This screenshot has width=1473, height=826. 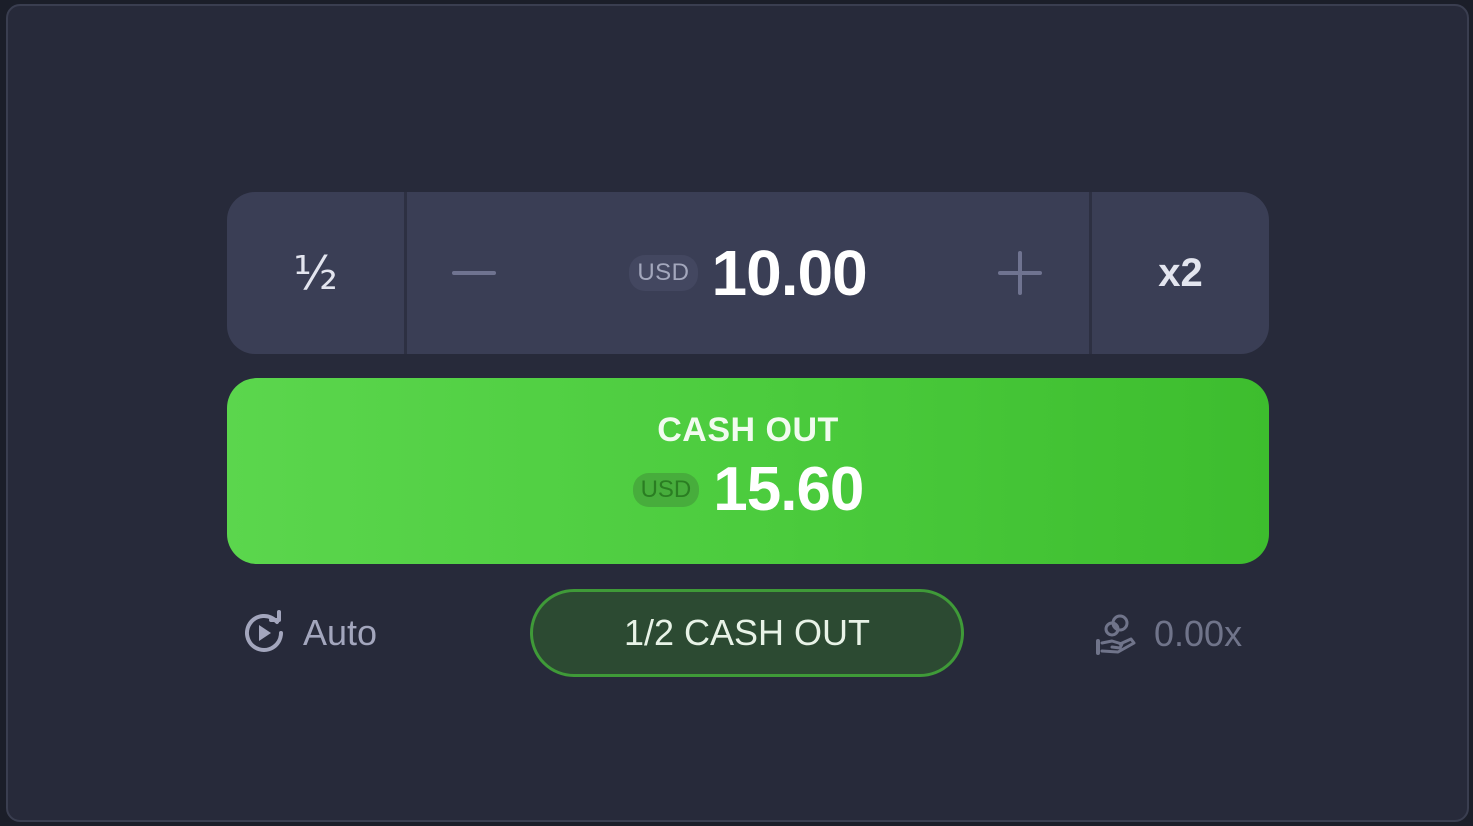 I want to click on half-bet-label: ½, so click(x=315, y=273).